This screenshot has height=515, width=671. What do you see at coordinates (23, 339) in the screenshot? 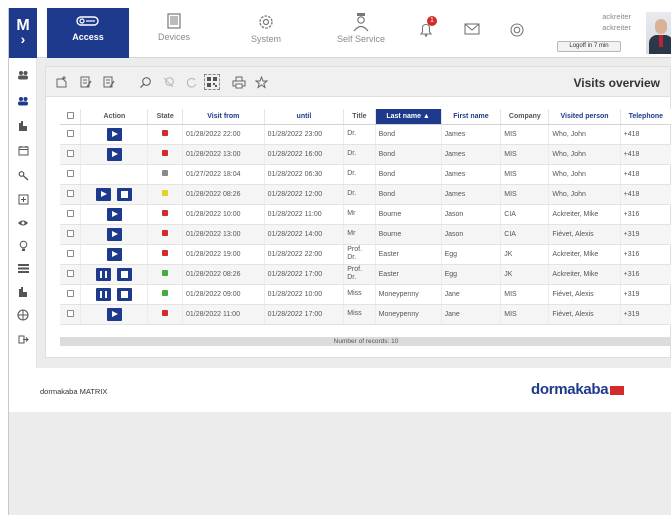
I see `sidebar-item-logout` at bounding box center [23, 339].